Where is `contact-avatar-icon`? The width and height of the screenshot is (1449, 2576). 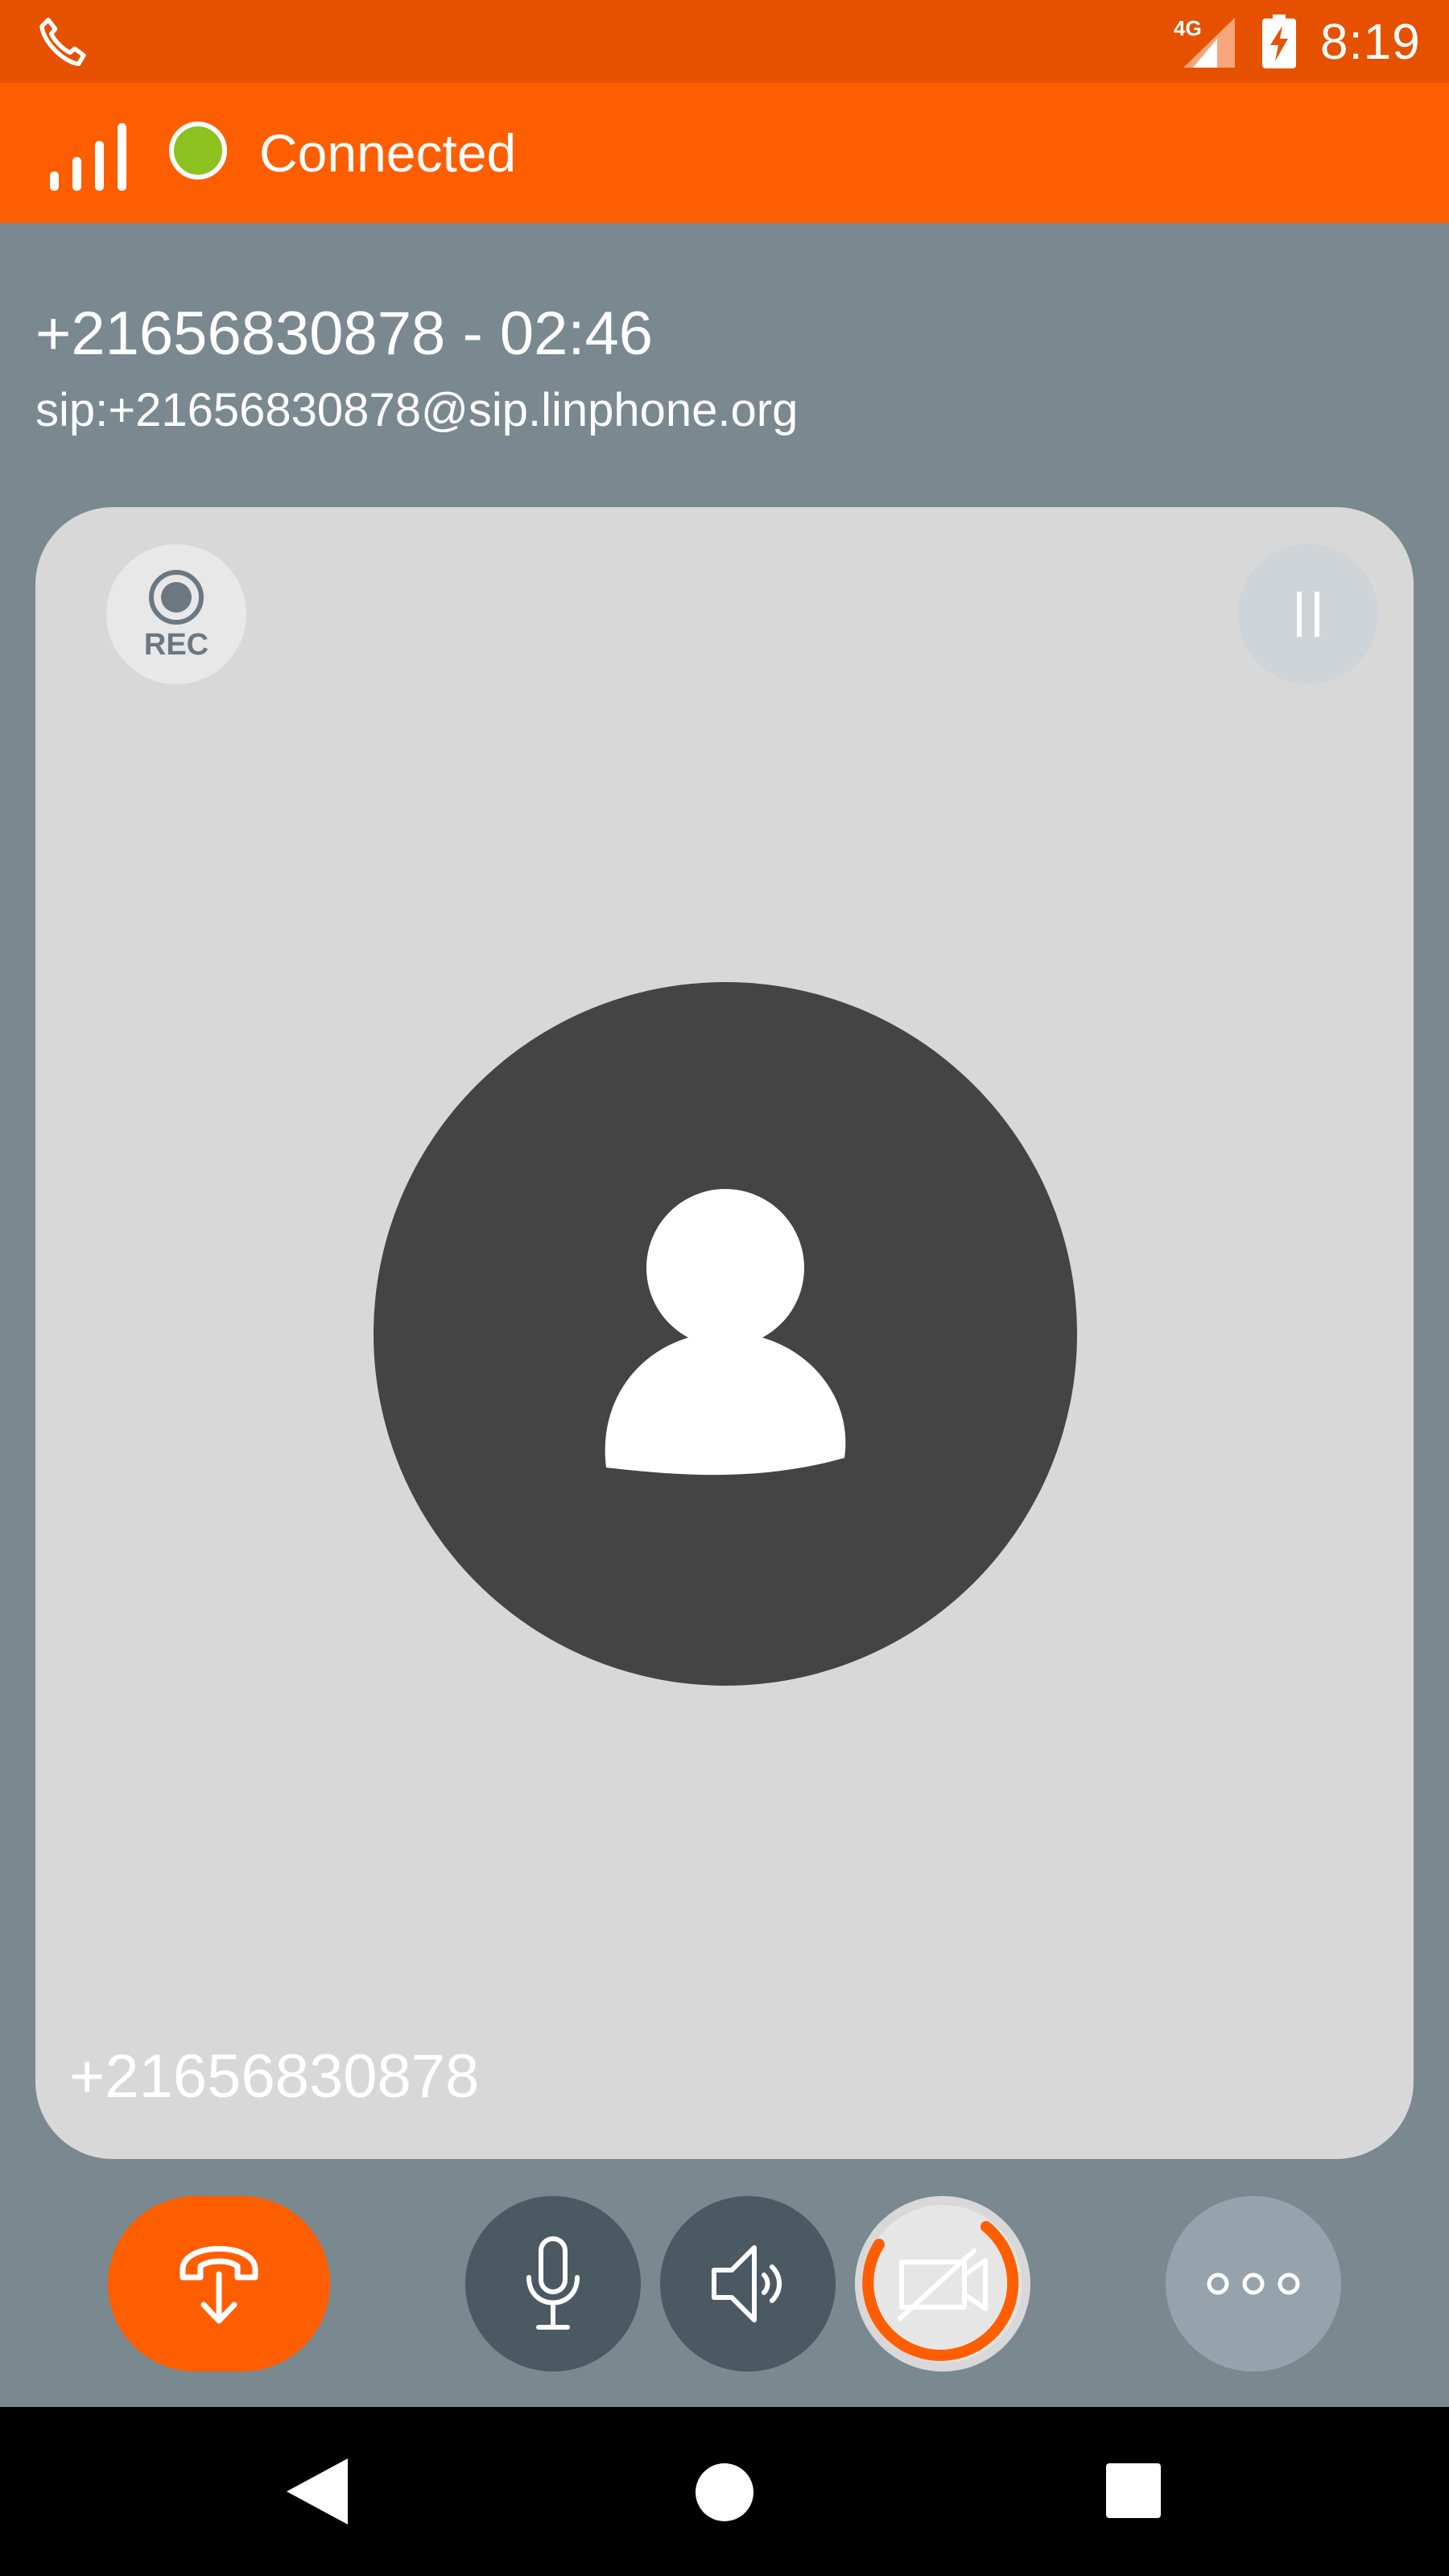 contact-avatar-icon is located at coordinates (725, 1332).